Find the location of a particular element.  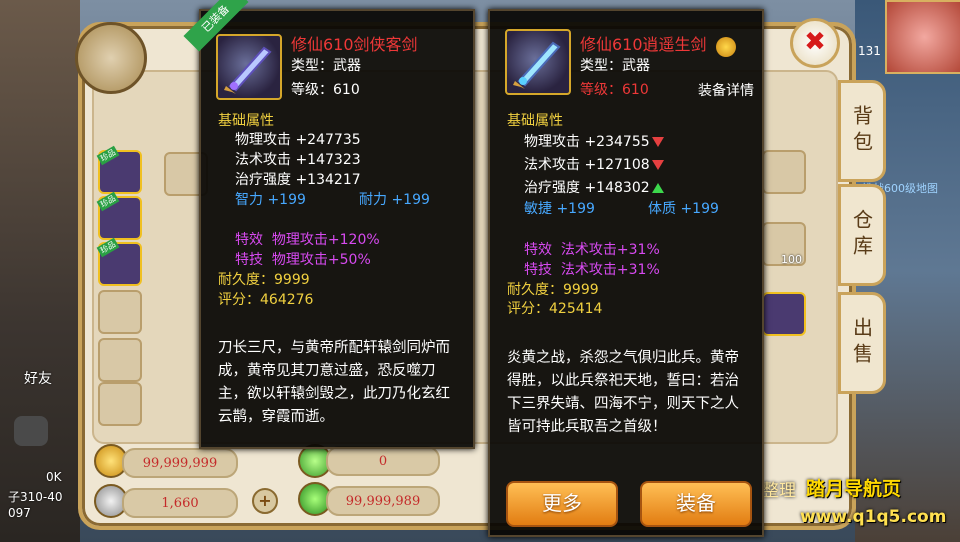

bag-slot: 100 is located at coordinates (784, 244).